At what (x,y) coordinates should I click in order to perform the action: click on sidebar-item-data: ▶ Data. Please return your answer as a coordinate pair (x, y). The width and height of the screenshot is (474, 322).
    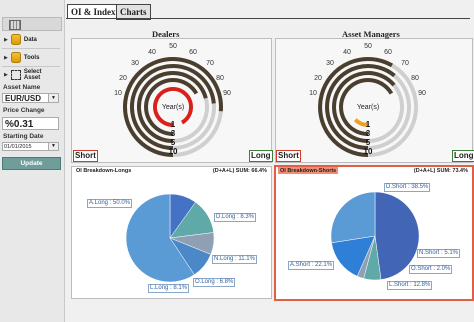
    Looking at the image, I should click on (20, 39).